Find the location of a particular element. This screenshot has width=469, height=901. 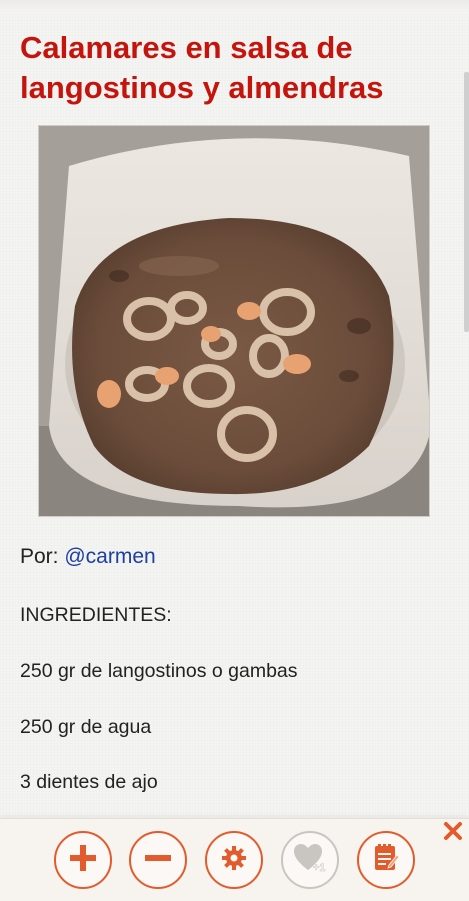

zoom-out-button is located at coordinates (158, 860).